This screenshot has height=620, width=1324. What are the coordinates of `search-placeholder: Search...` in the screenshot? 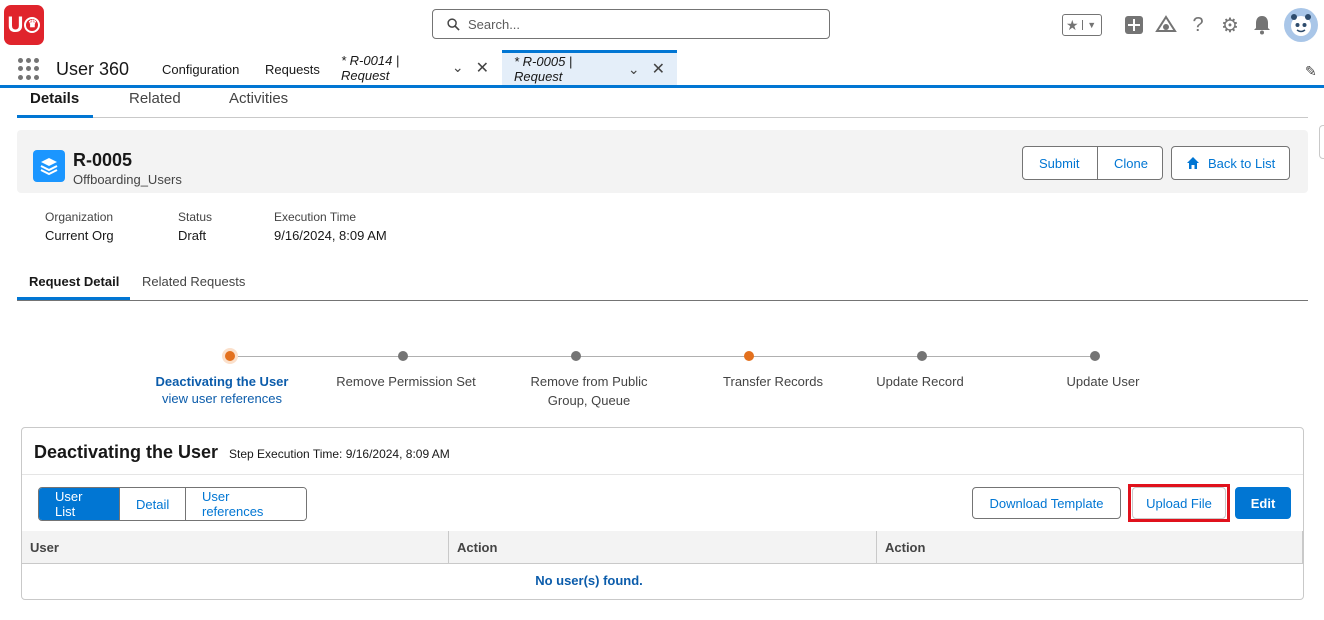 It's located at (494, 24).